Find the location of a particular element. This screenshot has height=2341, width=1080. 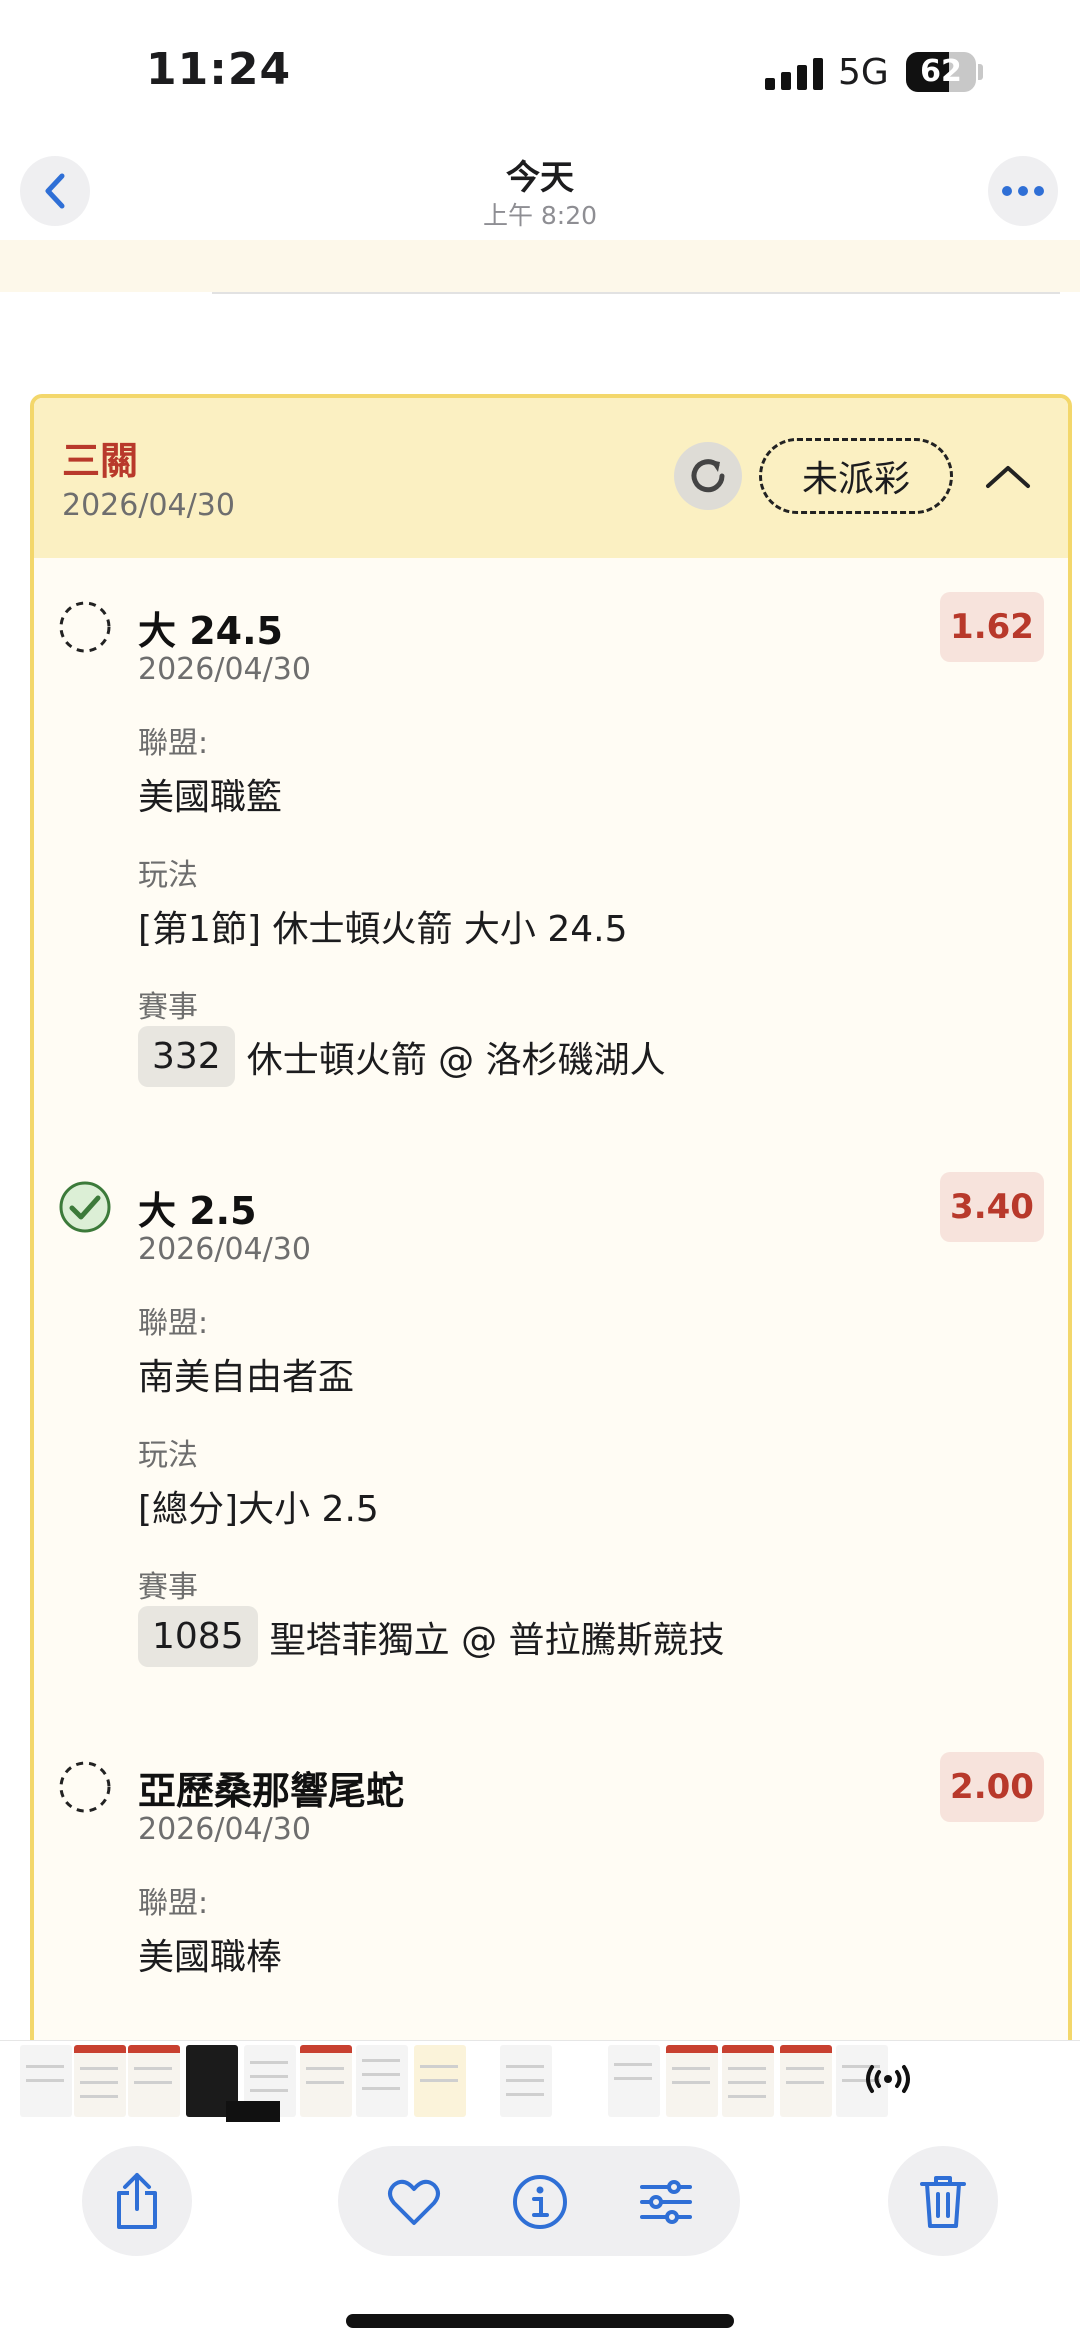

share-button is located at coordinates (137, 2201).